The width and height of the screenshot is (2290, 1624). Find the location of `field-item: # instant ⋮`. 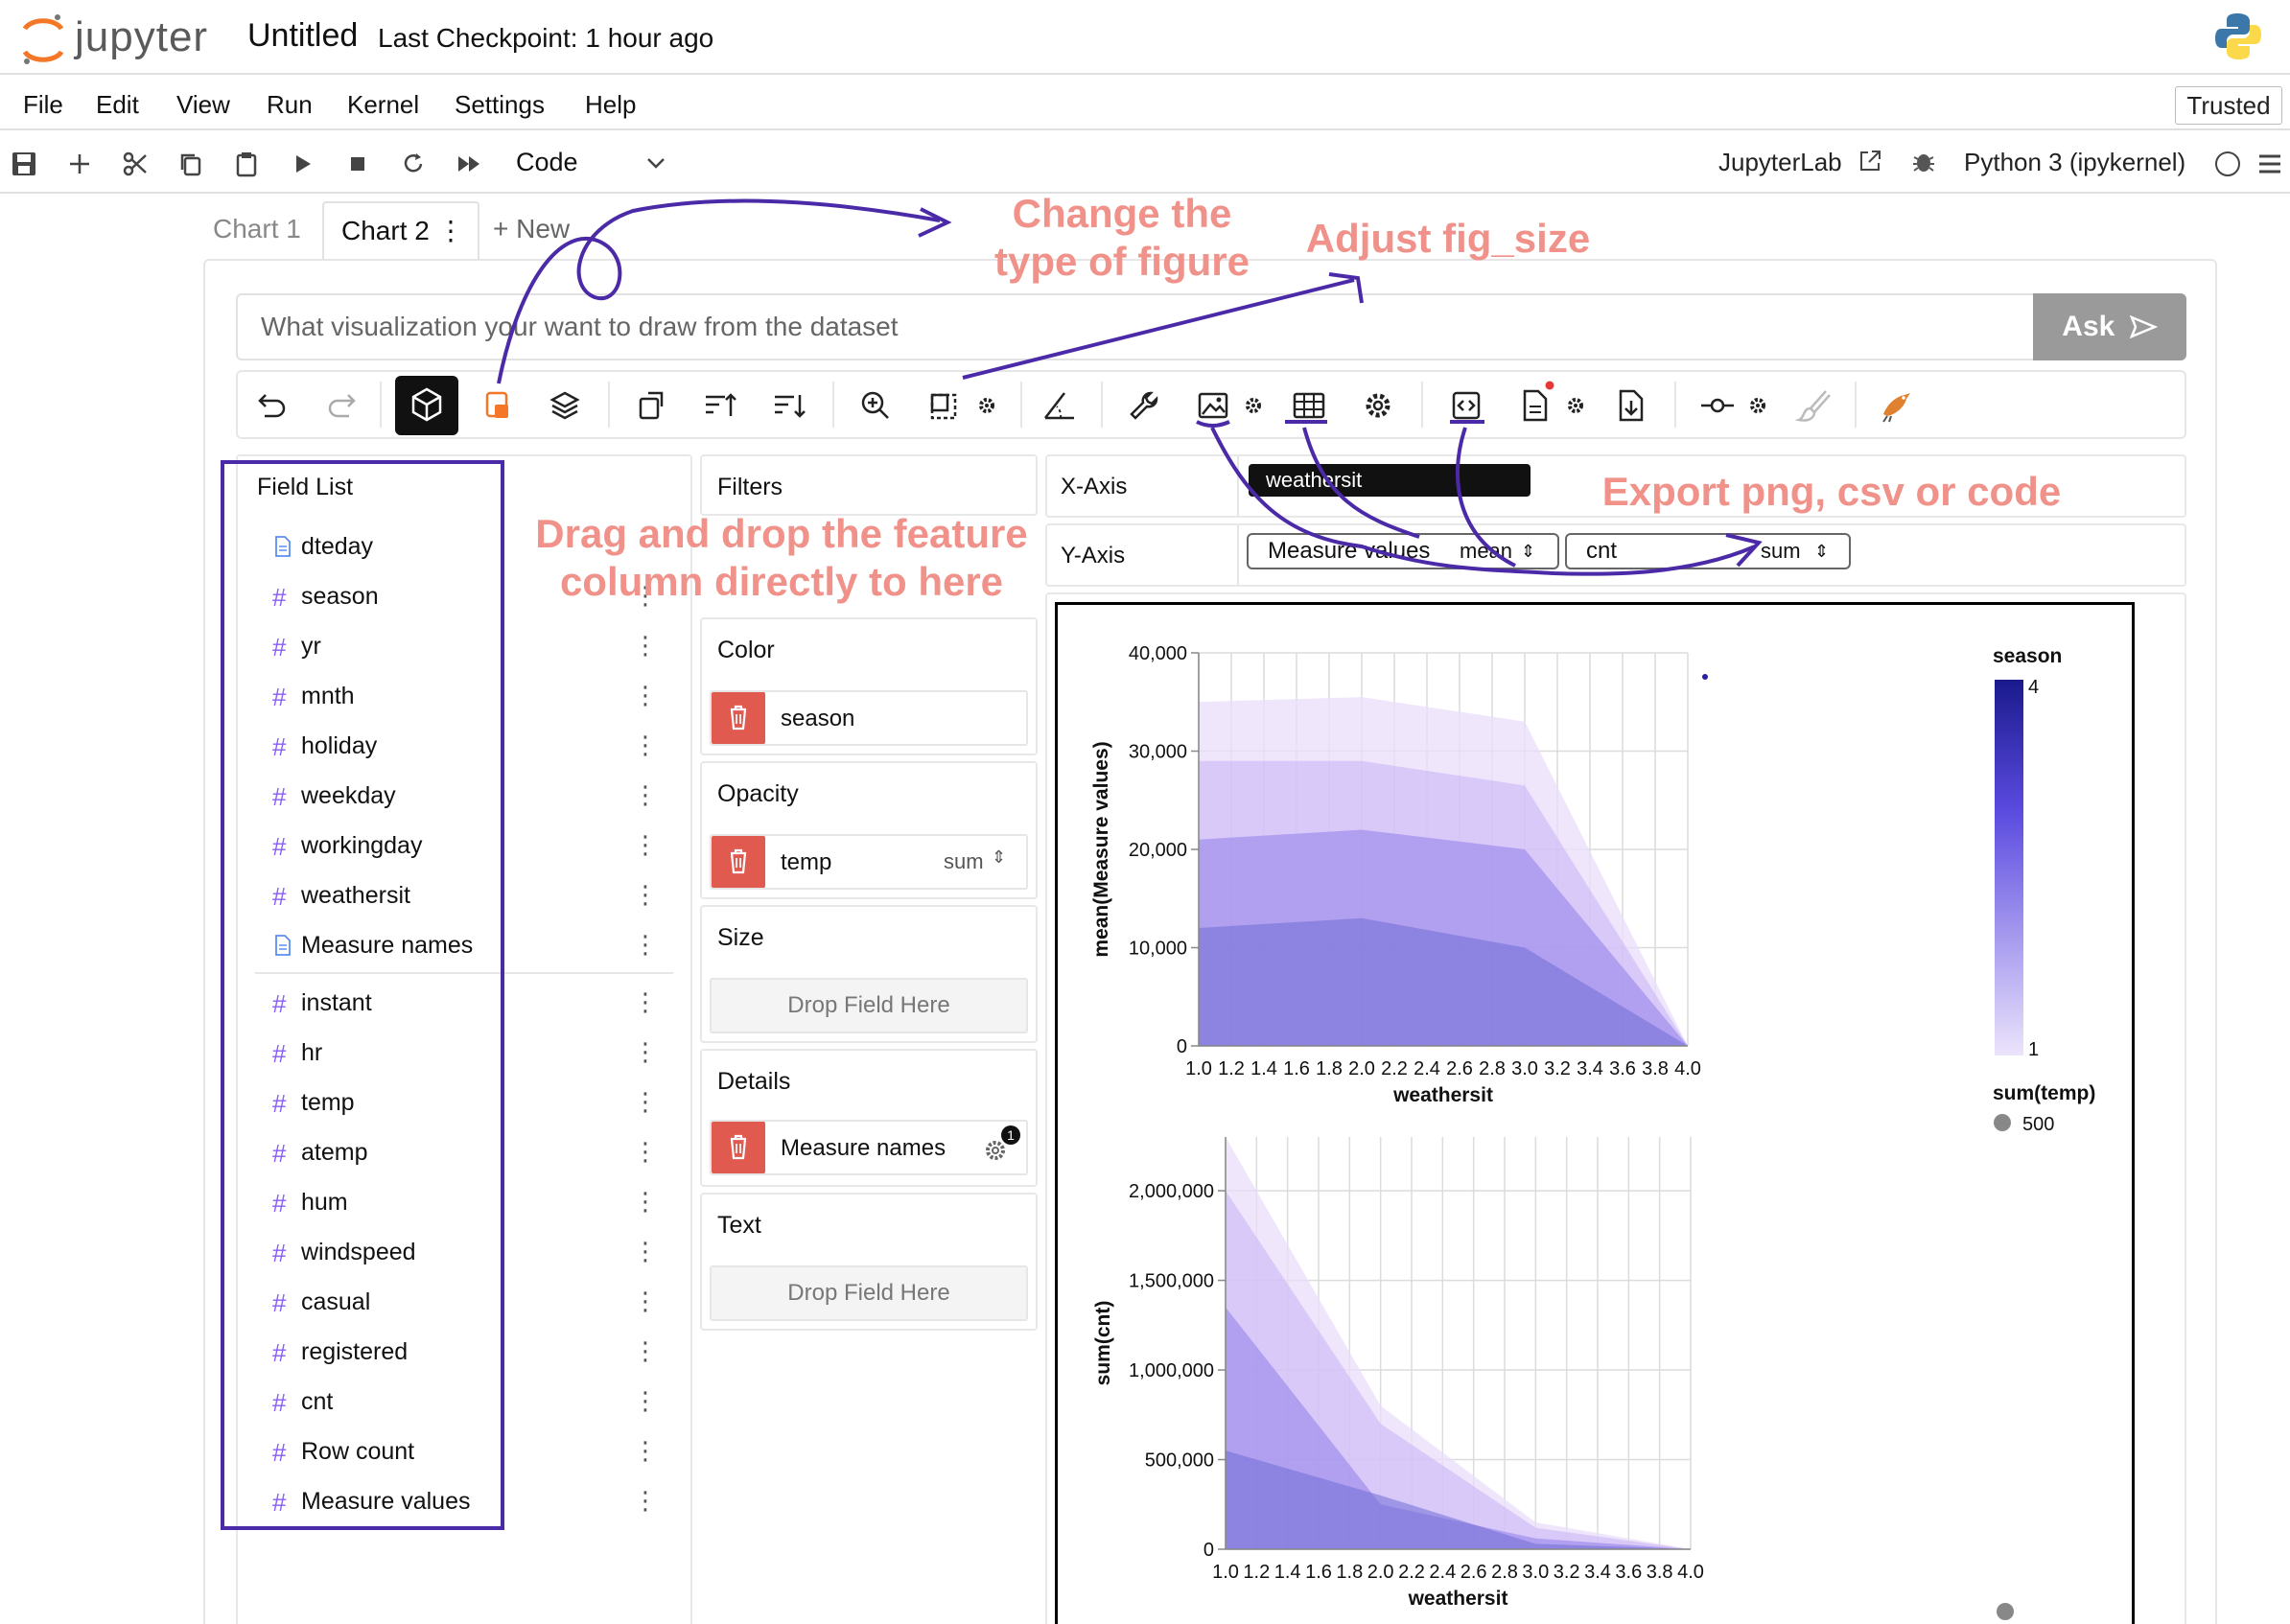

field-item: # instant ⋮ is located at coordinates (465, 1005).